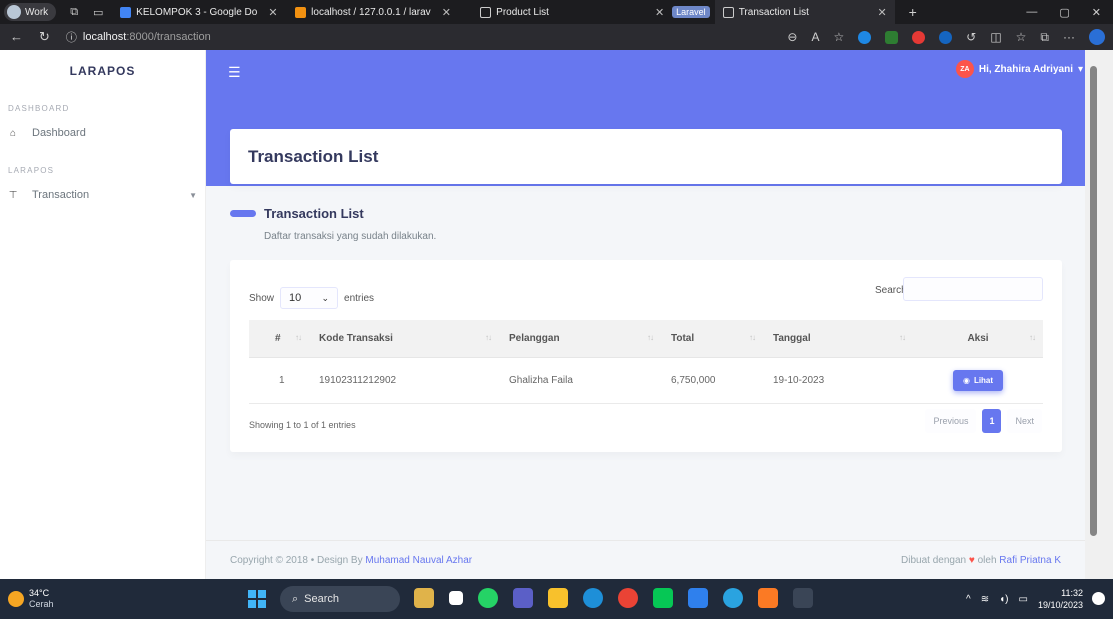 This screenshot has width=1113, height=619. I want to click on menu-toggle-icon: ☰, so click(234, 72).